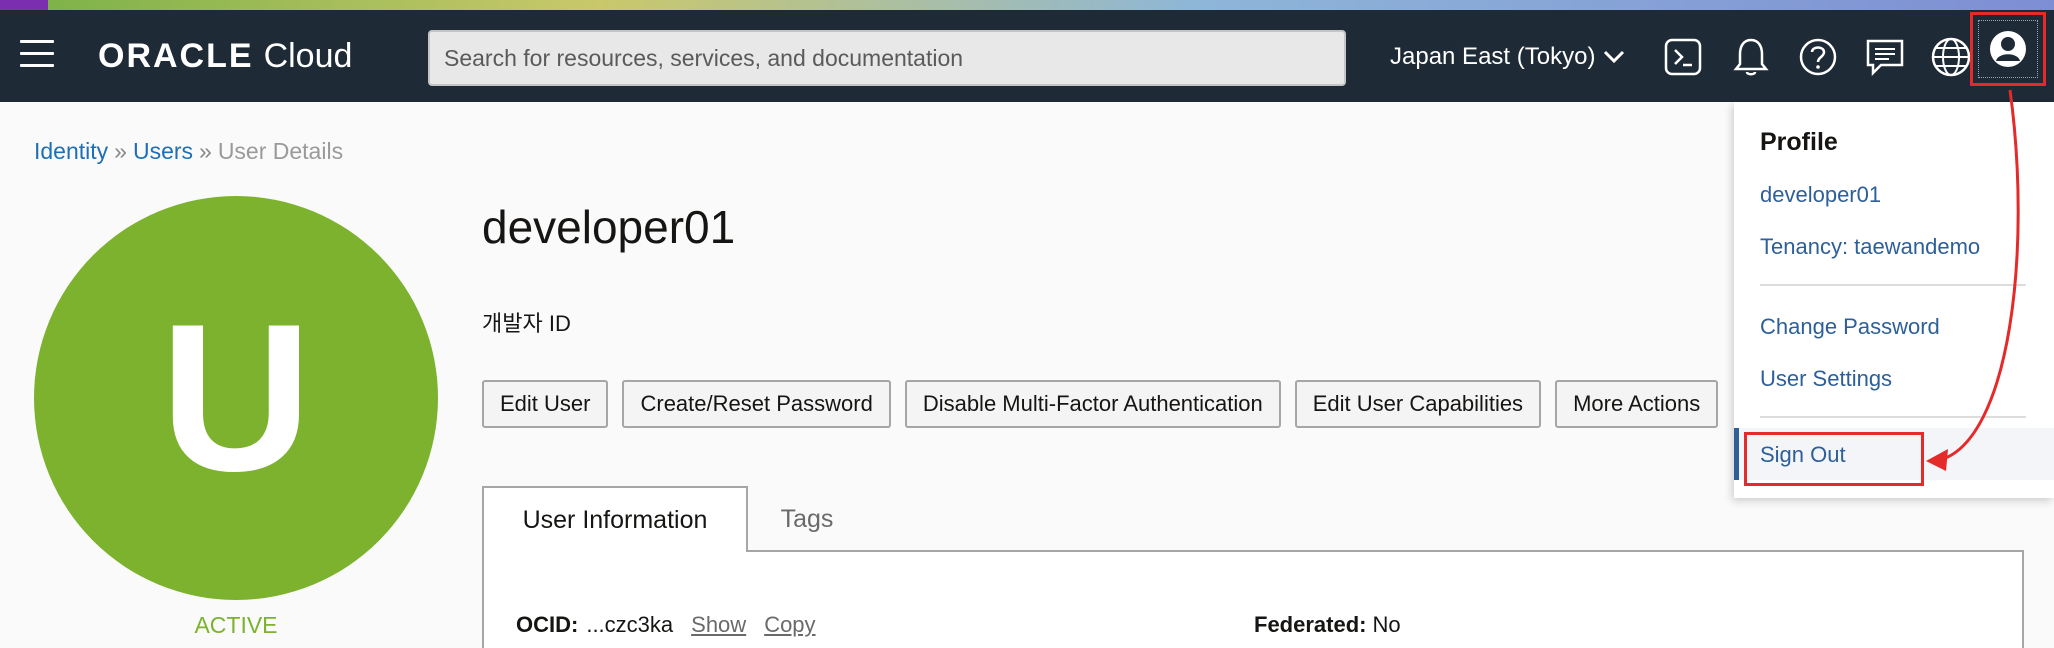 This screenshot has width=2054, height=648. I want to click on tab-user-information: User Information, so click(615, 519).